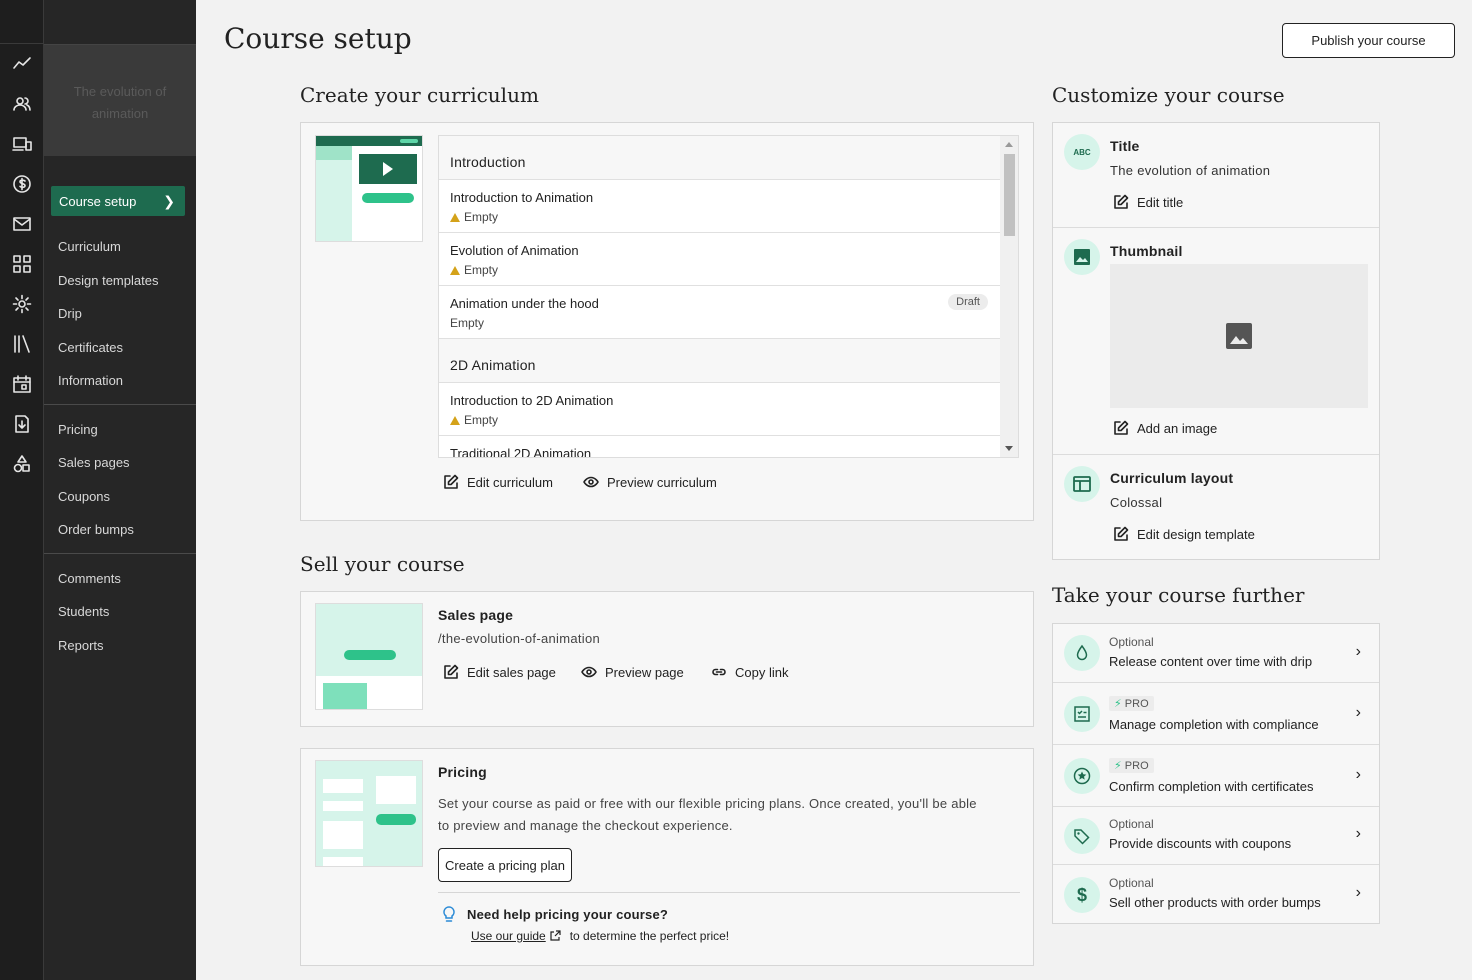 Image resolution: width=1472 pixels, height=980 pixels. Describe the element at coordinates (120, 314) in the screenshot. I see `menu-item-drip: Drip` at that location.